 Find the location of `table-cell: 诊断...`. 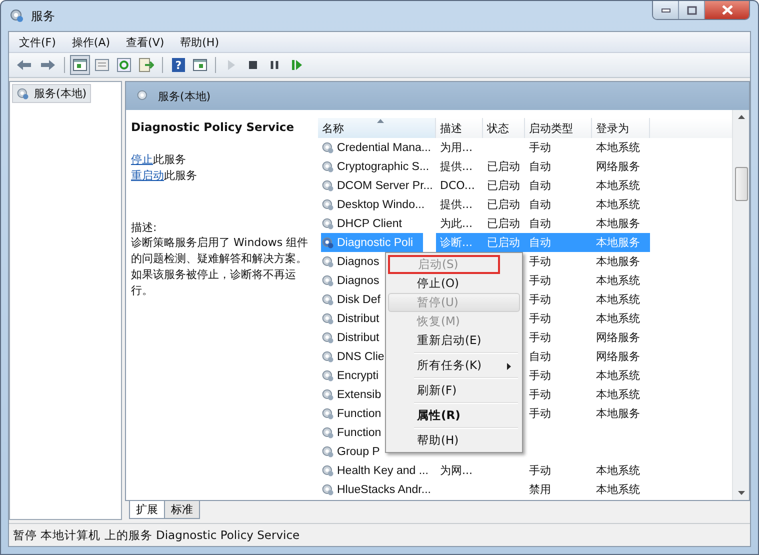

table-cell: 诊断... is located at coordinates (456, 242).